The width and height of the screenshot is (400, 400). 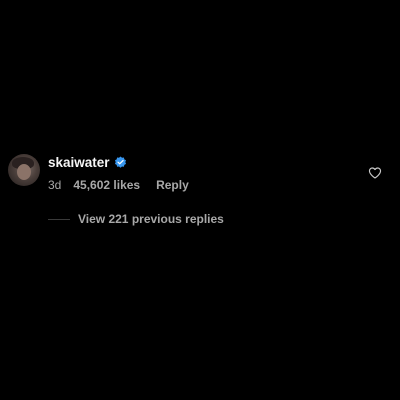 I want to click on view-replies-button: View 221 previous replies, so click(x=136, y=219).